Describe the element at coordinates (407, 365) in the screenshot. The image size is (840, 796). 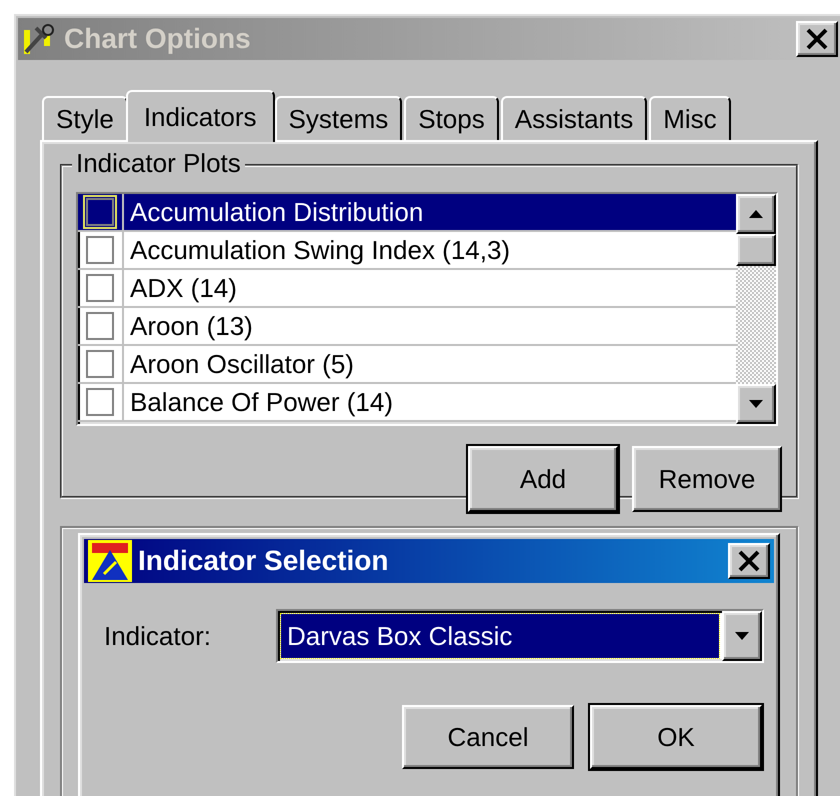
I see `list-item: Aroon Oscillator (5)` at that location.